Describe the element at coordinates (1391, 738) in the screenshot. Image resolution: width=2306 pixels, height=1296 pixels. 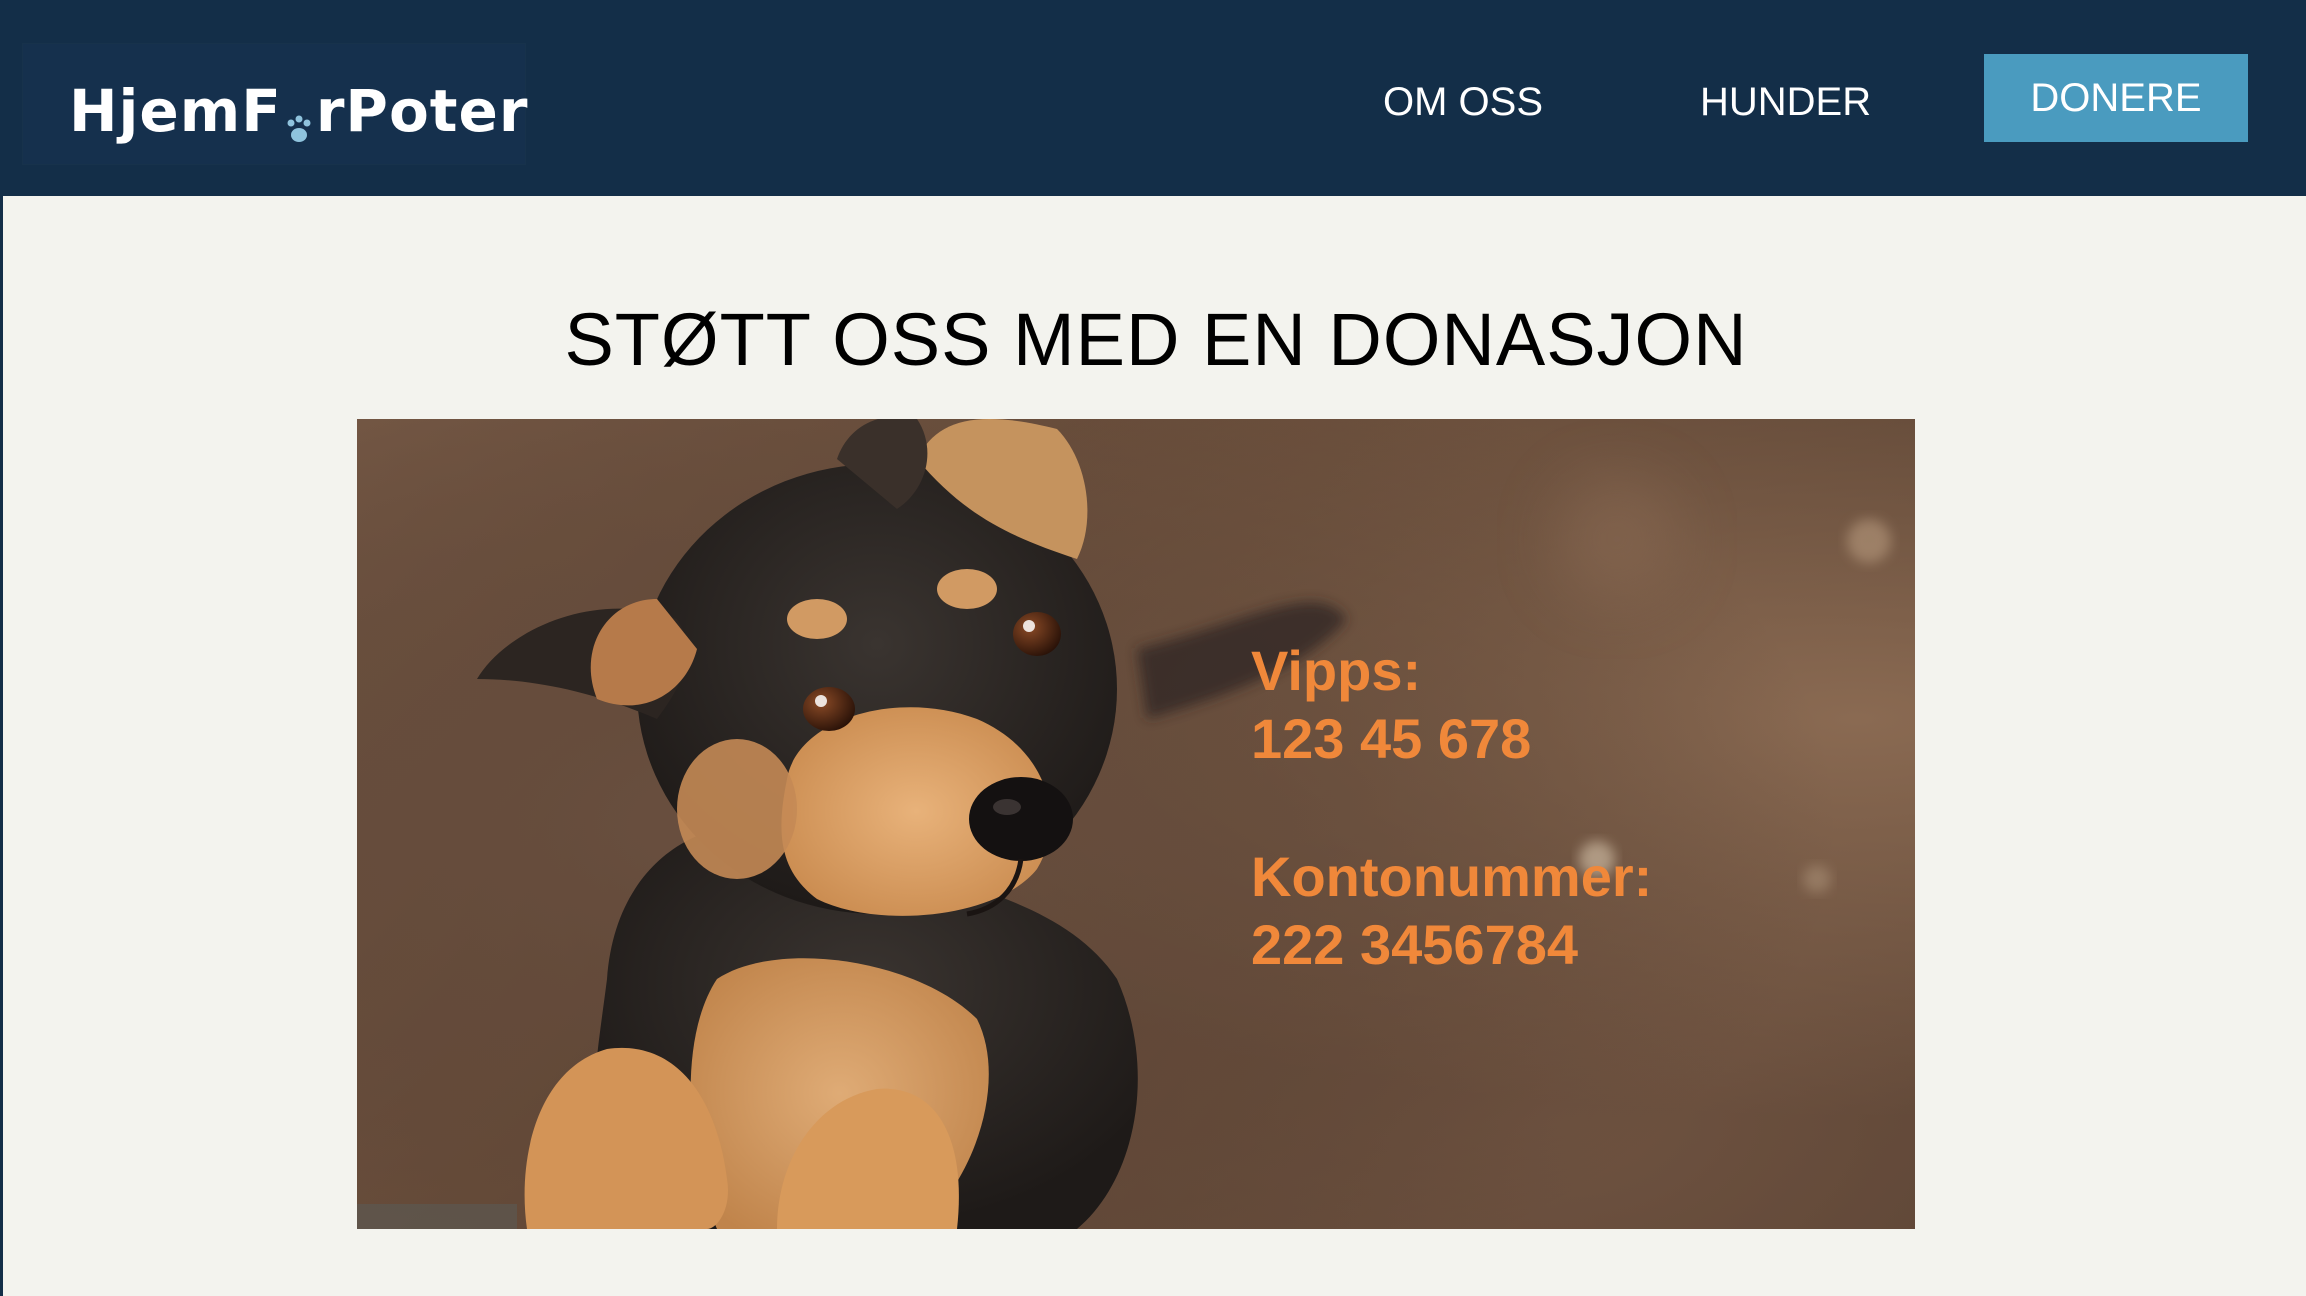
I see `vipps-number: 123 45 678` at that location.